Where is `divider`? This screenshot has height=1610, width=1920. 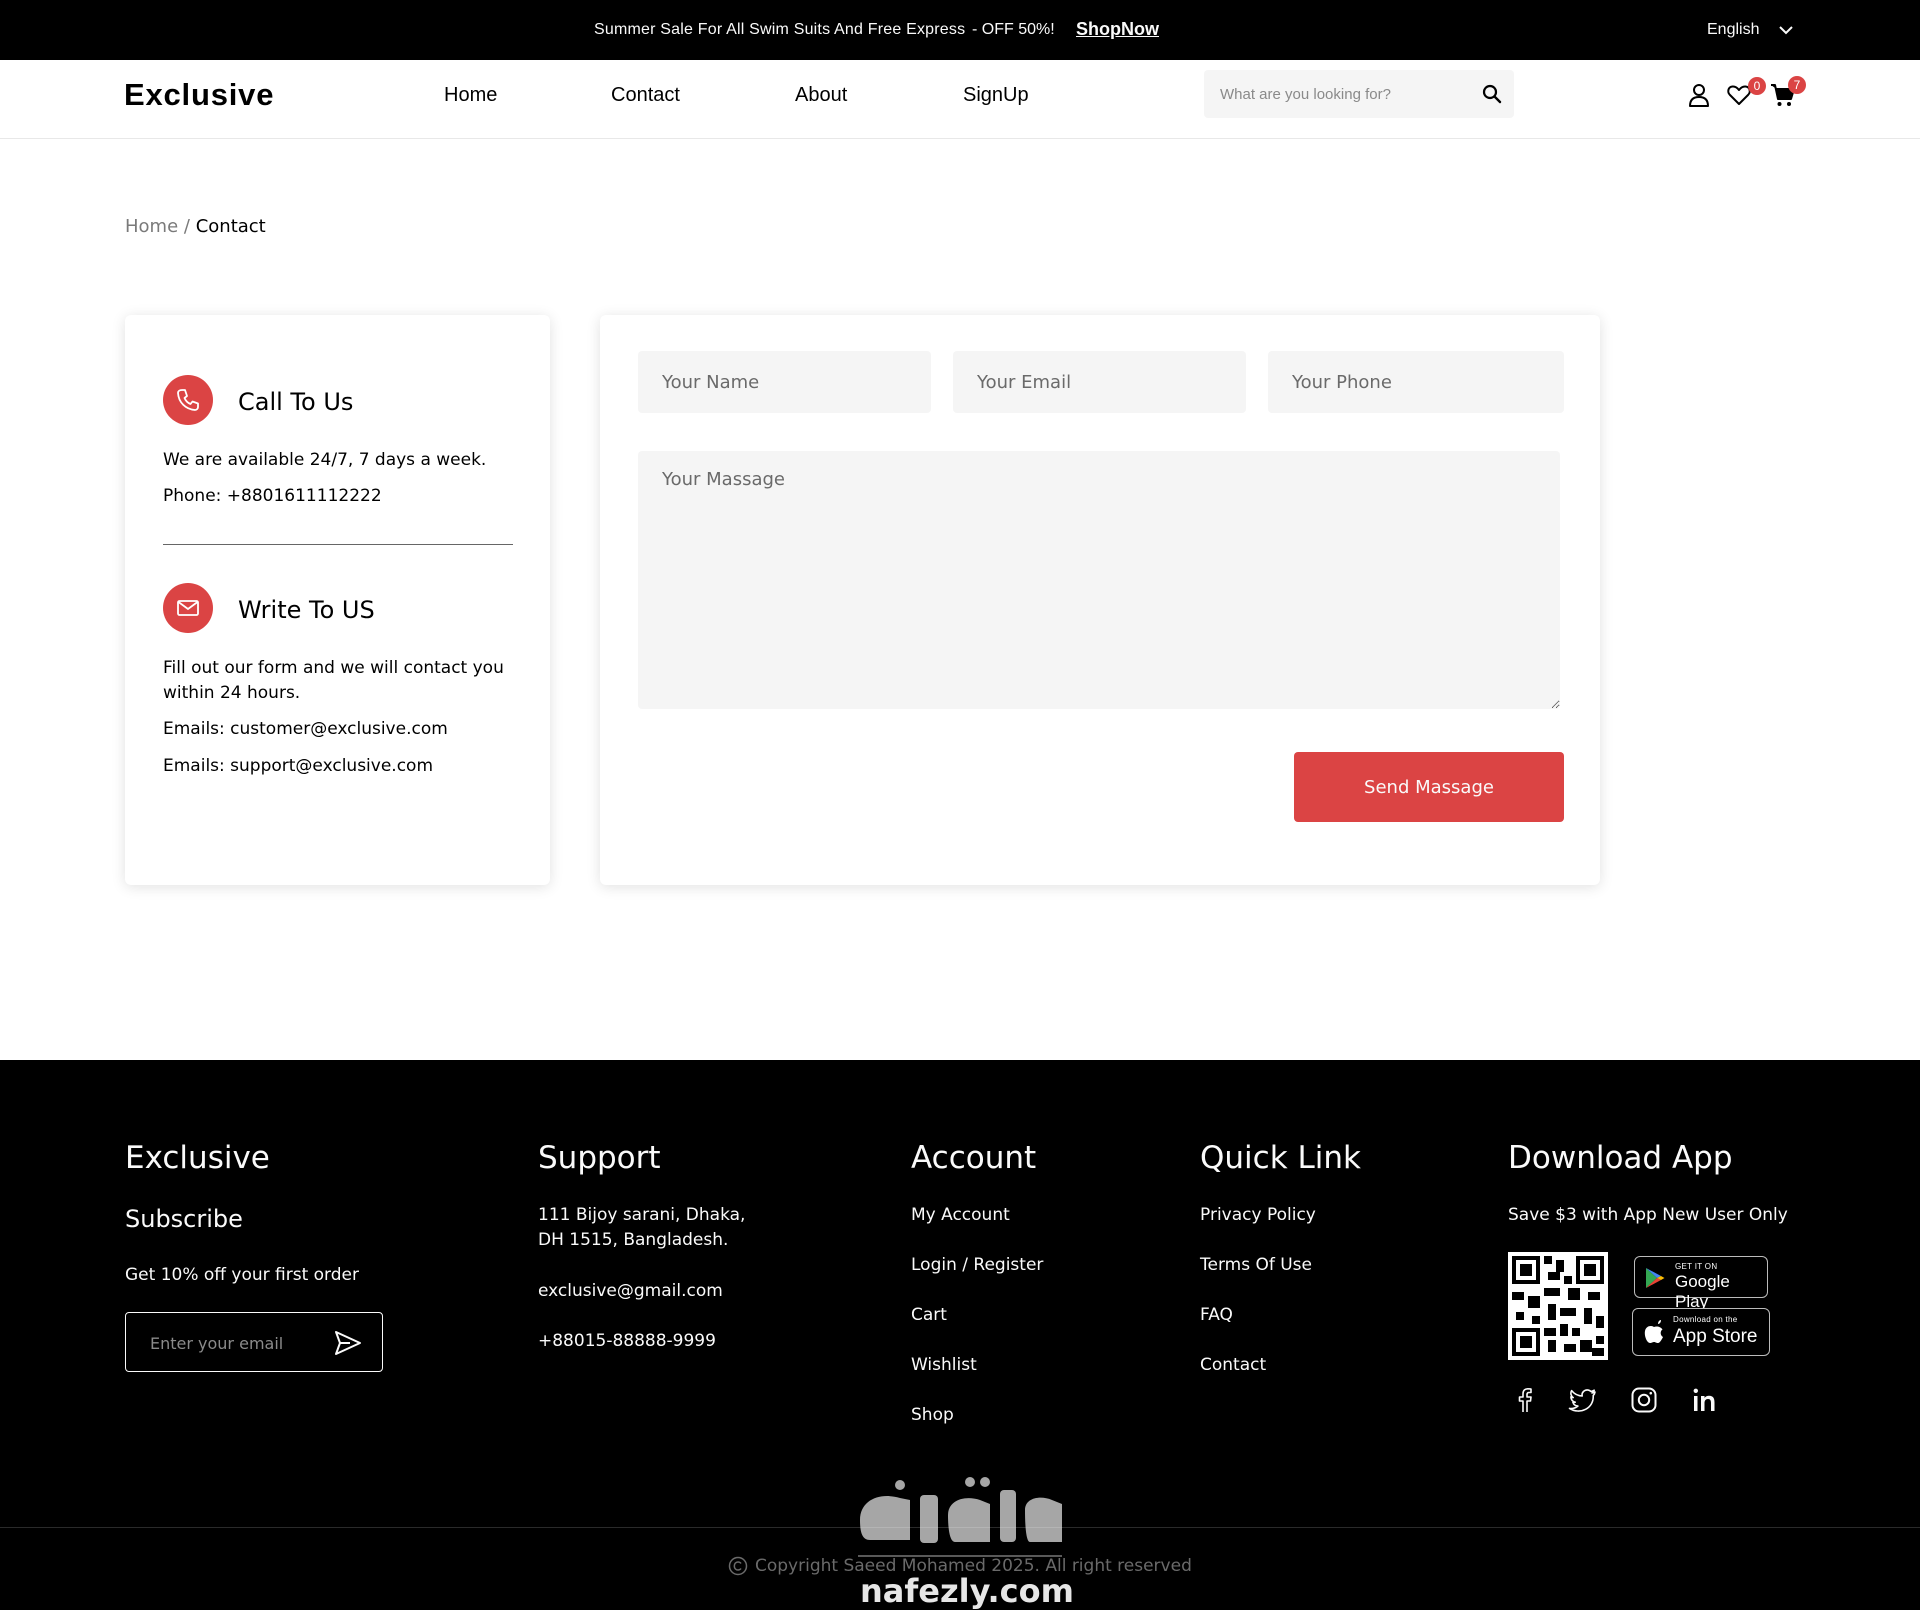 divider is located at coordinates (338, 544).